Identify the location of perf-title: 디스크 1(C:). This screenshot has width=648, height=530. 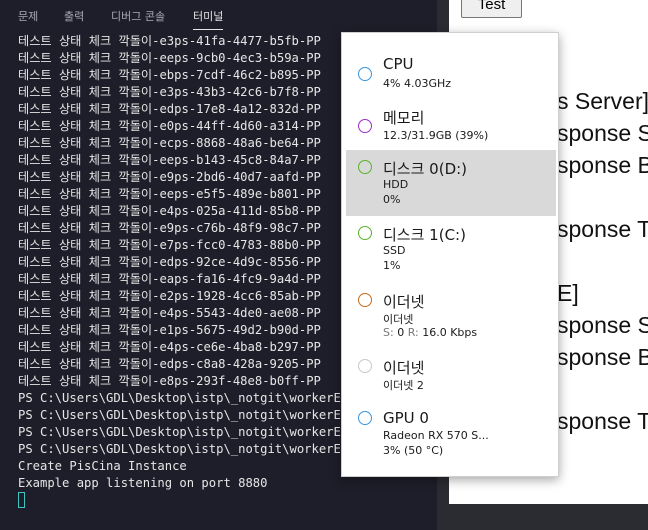
(424, 235).